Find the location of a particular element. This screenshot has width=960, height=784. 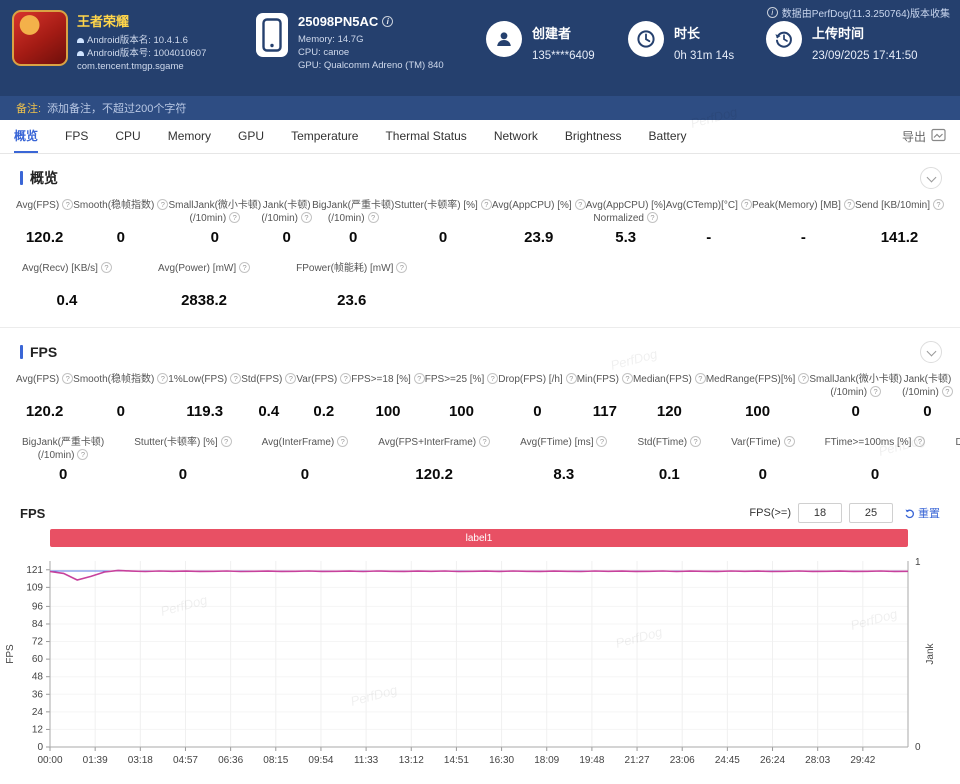

metric-fps-row1-2: 1%Low(FPS)? 119.3 is located at coordinates (205, 396).